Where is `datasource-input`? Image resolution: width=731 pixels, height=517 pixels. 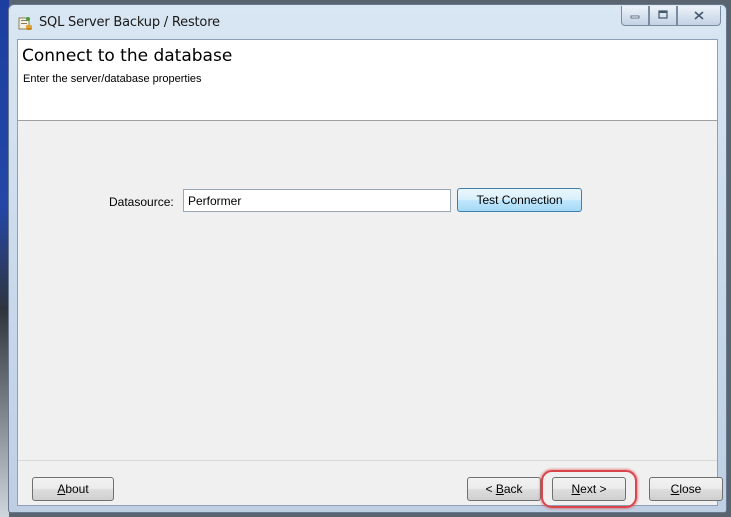 datasource-input is located at coordinates (317, 200).